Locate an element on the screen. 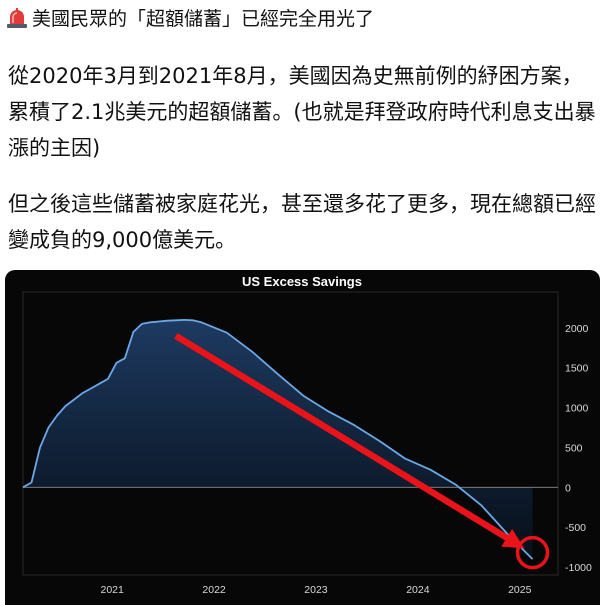  x-tick-label: 2024 is located at coordinates (418, 590).